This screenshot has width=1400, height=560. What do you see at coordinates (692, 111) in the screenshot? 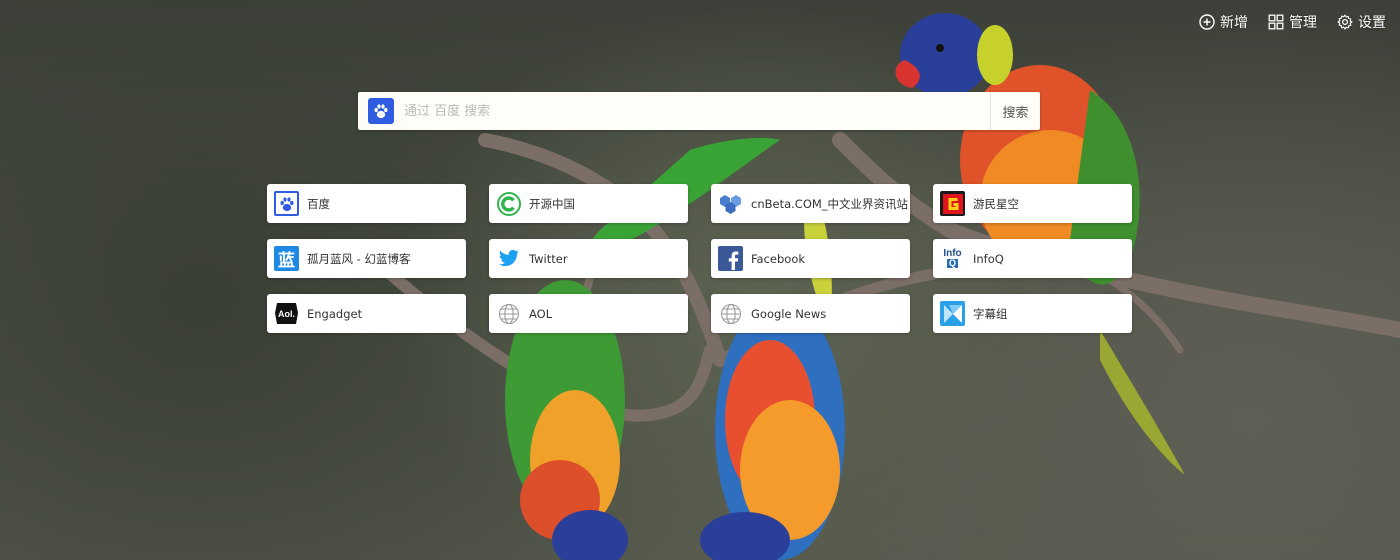
I see `search-input` at bounding box center [692, 111].